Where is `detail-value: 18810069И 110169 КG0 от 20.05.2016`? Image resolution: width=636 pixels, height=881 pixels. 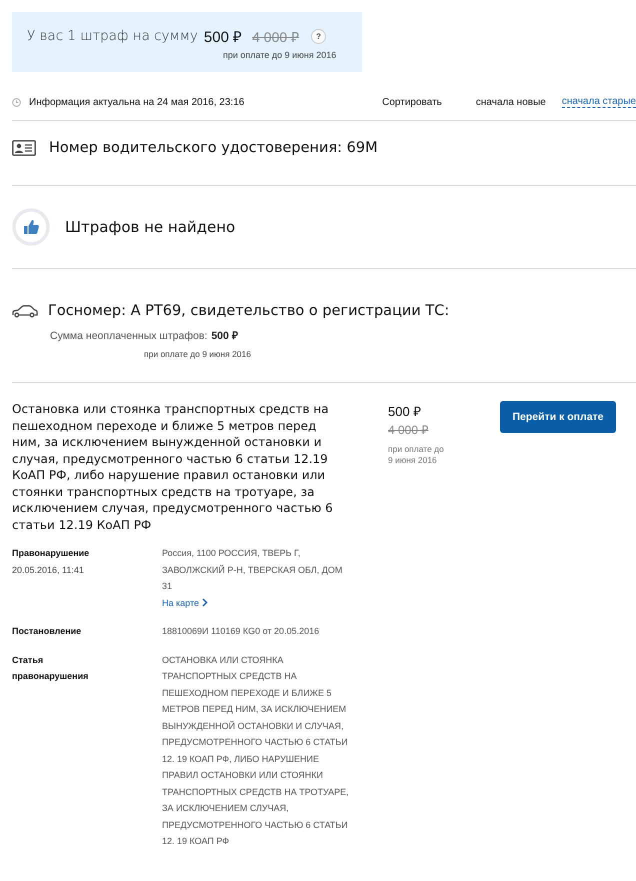 detail-value: 18810069И 110169 КG0 от 20.05.2016 is located at coordinates (241, 631).